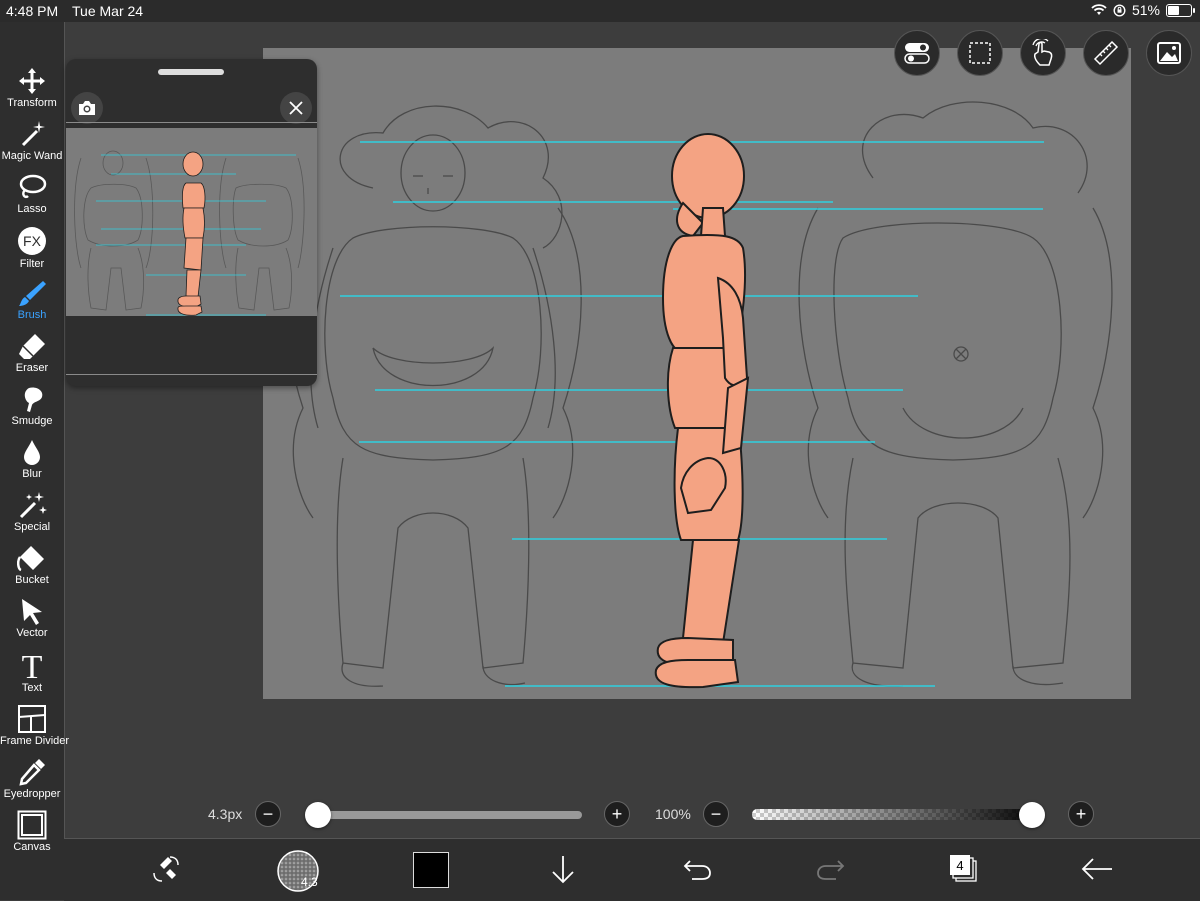 This screenshot has height=901, width=1200. What do you see at coordinates (1032, 815) in the screenshot?
I see `opacity-slider-knob` at bounding box center [1032, 815].